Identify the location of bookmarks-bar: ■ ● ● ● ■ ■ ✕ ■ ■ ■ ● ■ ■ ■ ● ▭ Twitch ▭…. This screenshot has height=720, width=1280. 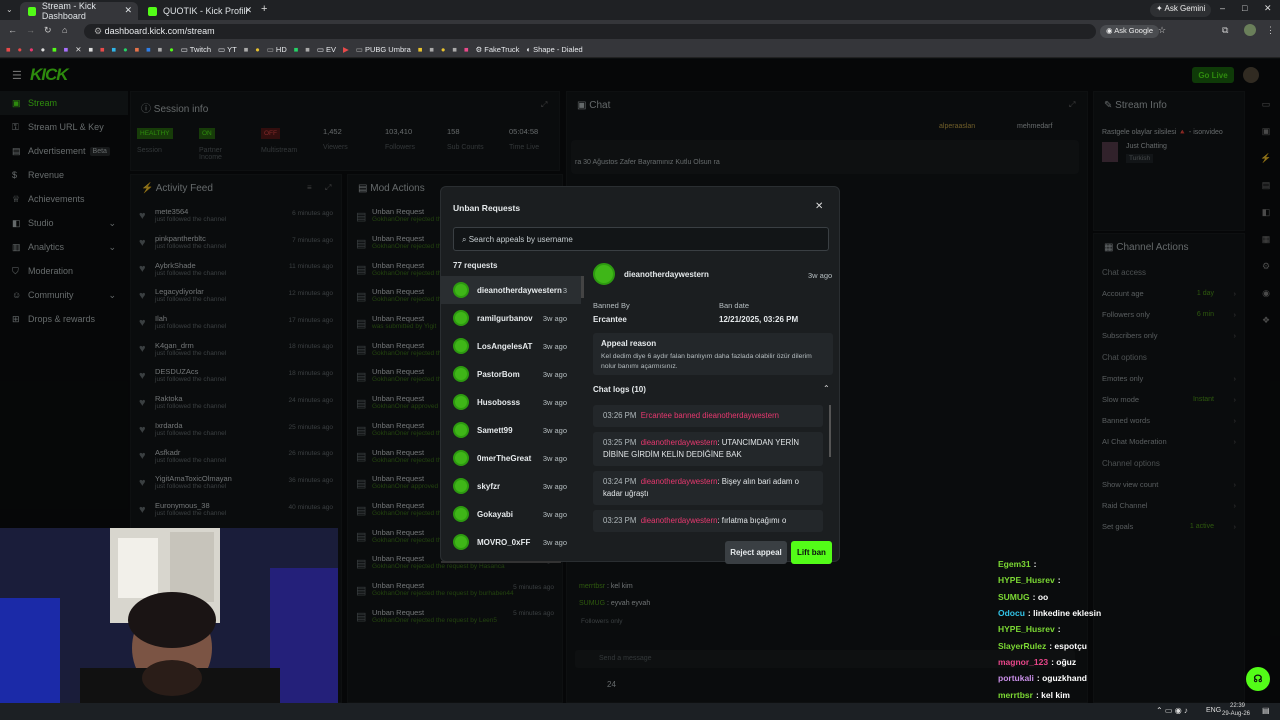
(640, 50).